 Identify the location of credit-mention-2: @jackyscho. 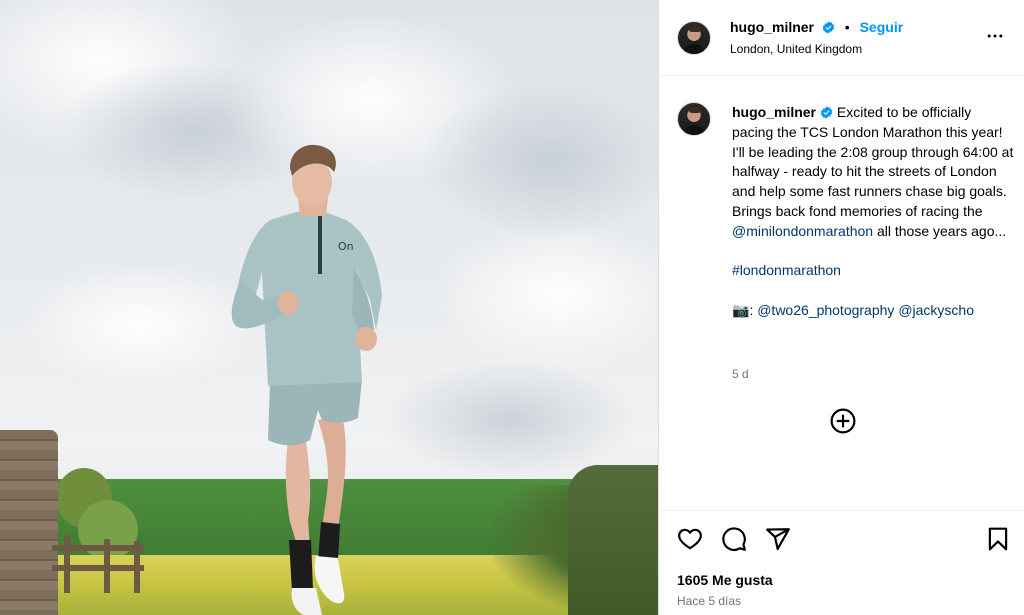
(936, 310).